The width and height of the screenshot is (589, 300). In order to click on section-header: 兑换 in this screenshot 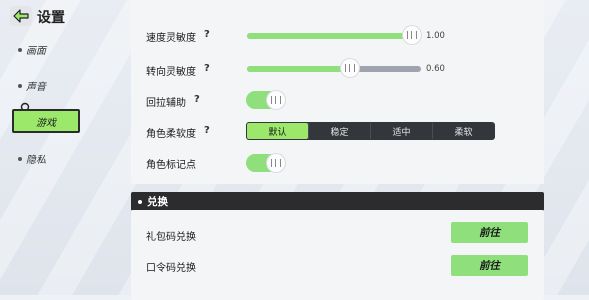, I will do `click(337, 201)`.